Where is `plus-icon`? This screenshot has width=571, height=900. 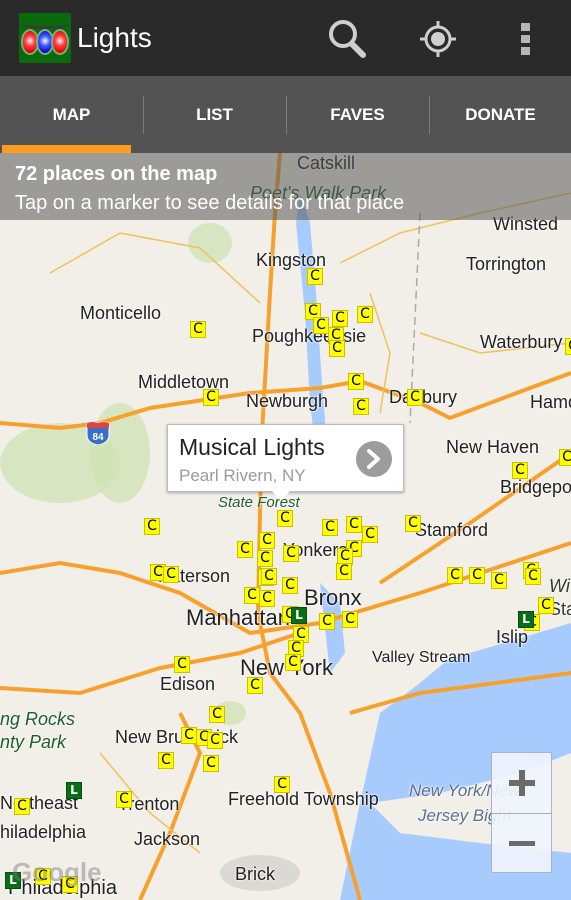
plus-icon is located at coordinates (521, 783).